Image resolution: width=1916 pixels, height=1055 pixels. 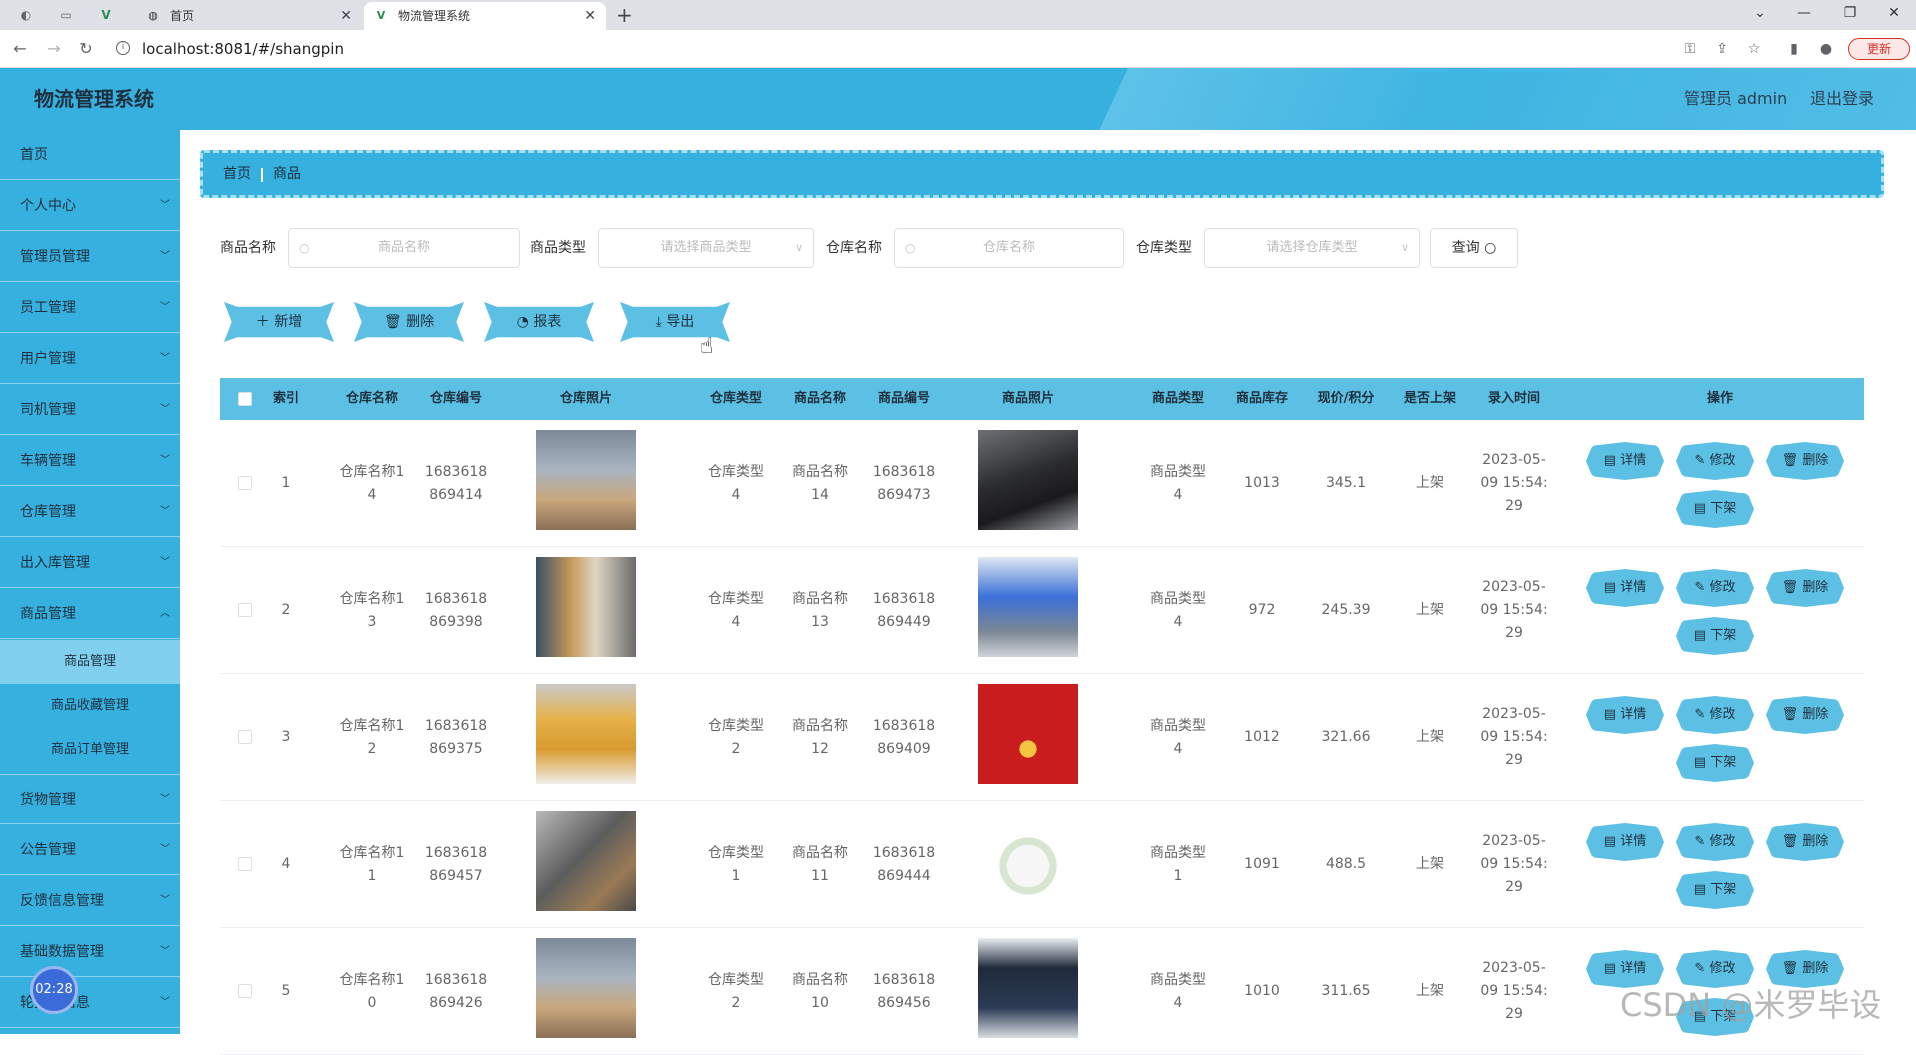 What do you see at coordinates (48, 359) in the screenshot?
I see `sidebar-item-label: 用户管理` at bounding box center [48, 359].